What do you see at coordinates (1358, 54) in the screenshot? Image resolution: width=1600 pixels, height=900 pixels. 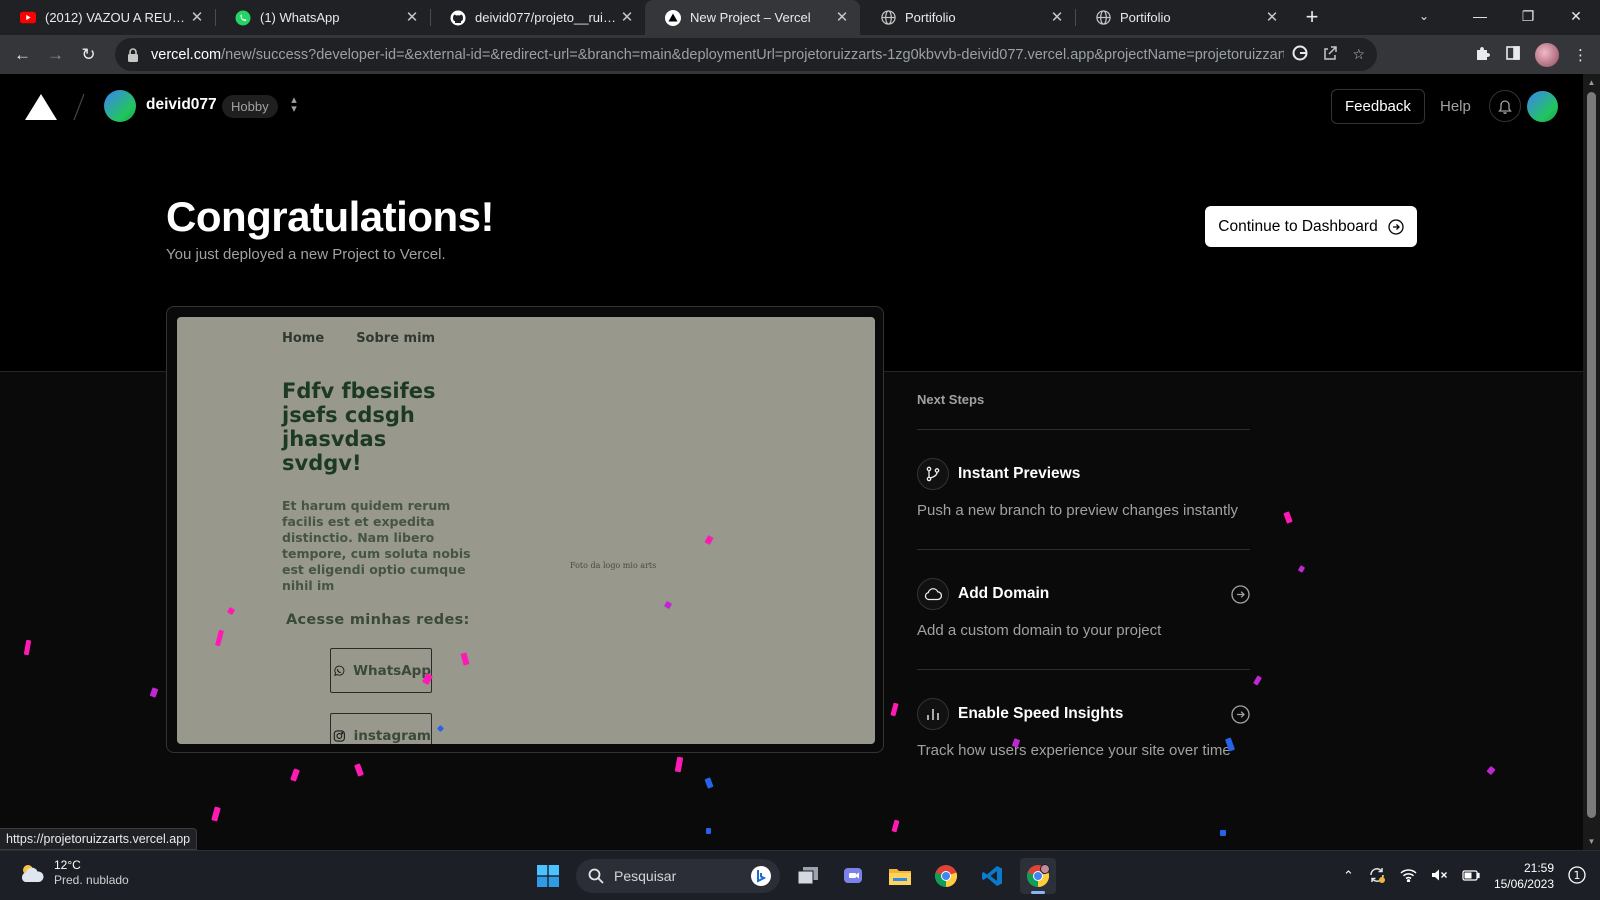 I see `bookmark-star-icon: ☆` at bounding box center [1358, 54].